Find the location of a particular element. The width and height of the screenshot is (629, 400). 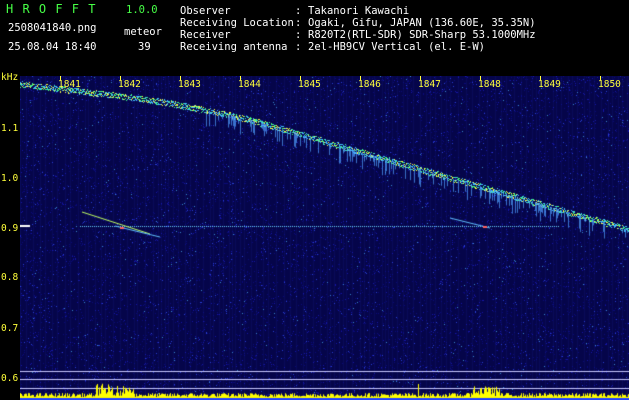

observer-label: Observer is located at coordinates (205, 11).